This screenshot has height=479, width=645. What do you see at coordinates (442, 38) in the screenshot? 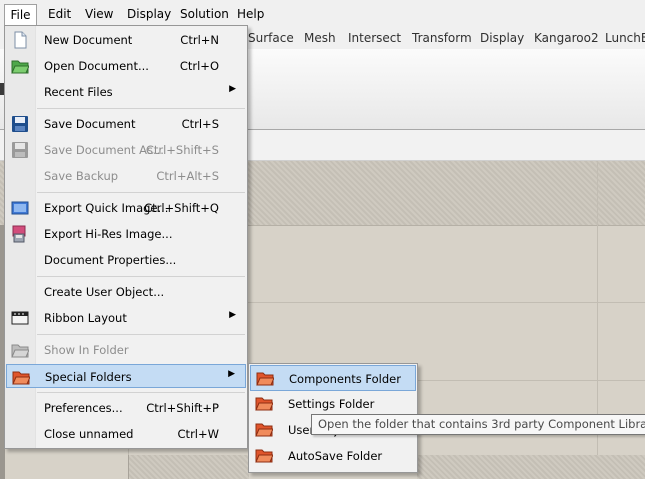
I see `tab-transform: Transform` at bounding box center [442, 38].